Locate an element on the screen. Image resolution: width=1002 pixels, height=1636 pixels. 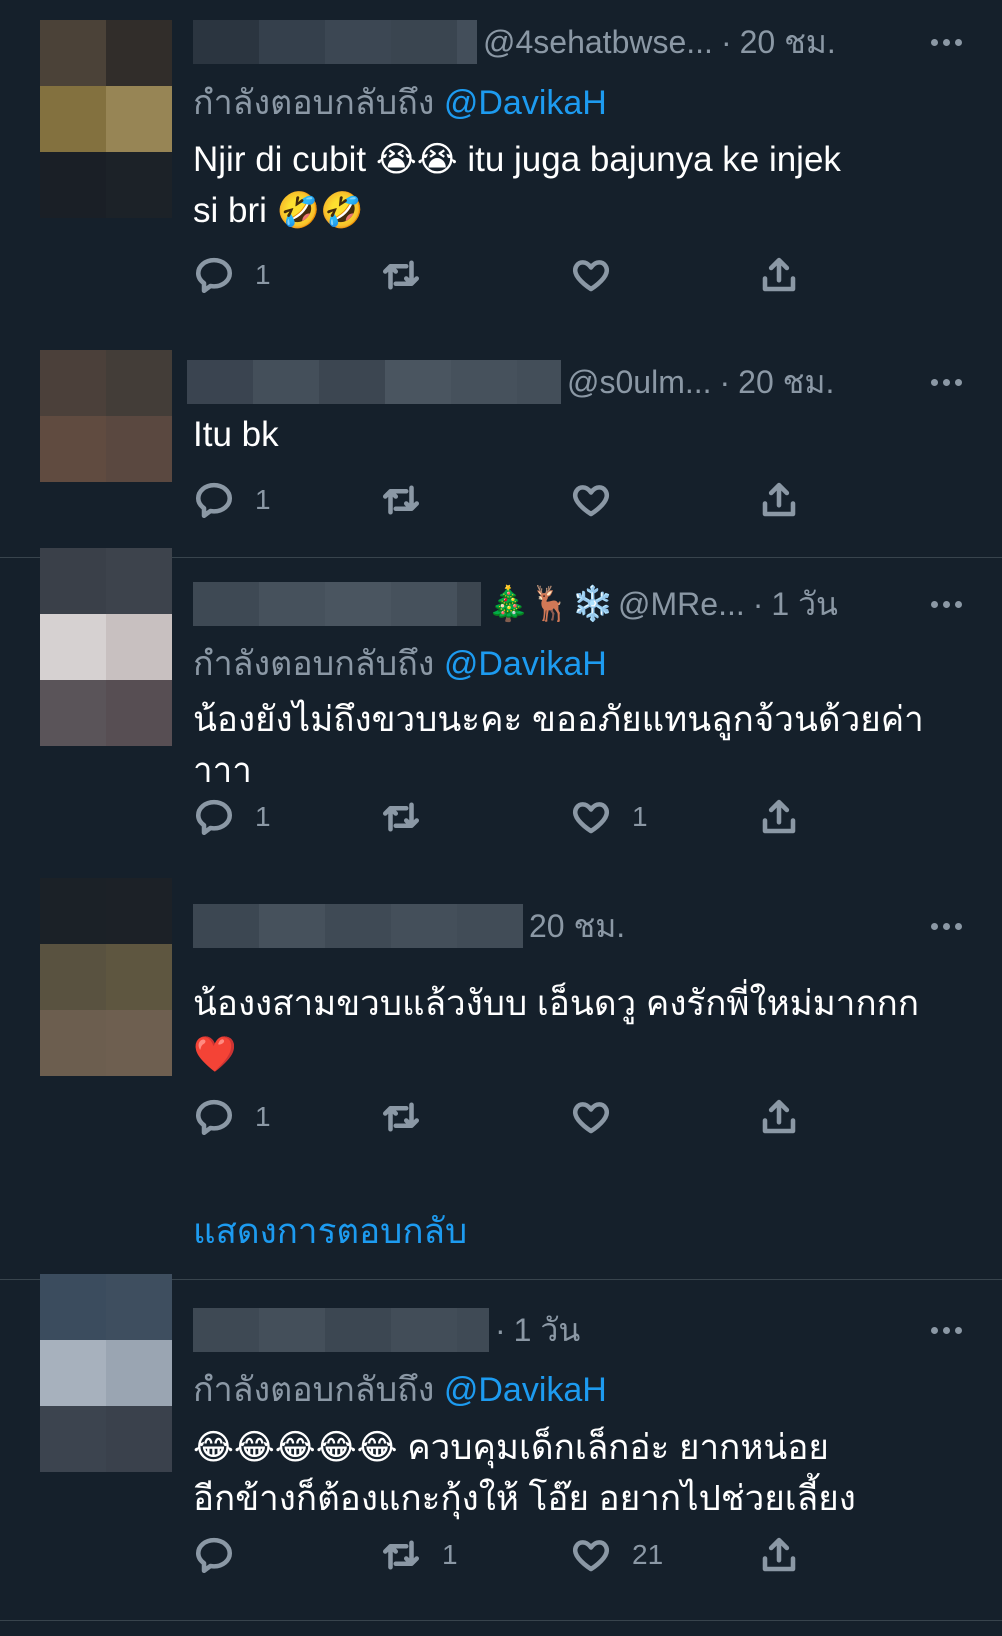
divider is located at coordinates (501, 1620).